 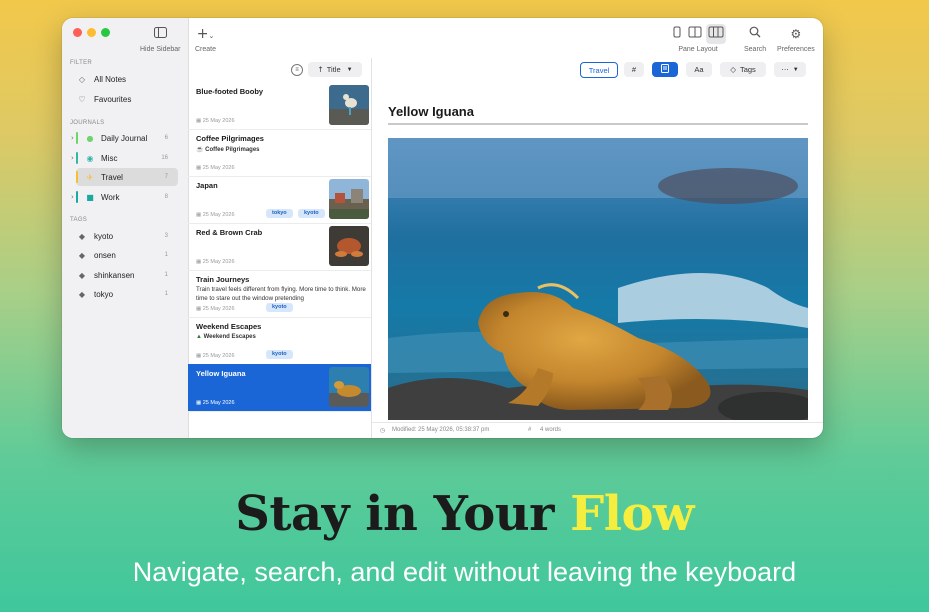 What do you see at coordinates (127, 255) in the screenshot?
I see `sidebar-tag-onsen: ◆ onsen 1` at bounding box center [127, 255].